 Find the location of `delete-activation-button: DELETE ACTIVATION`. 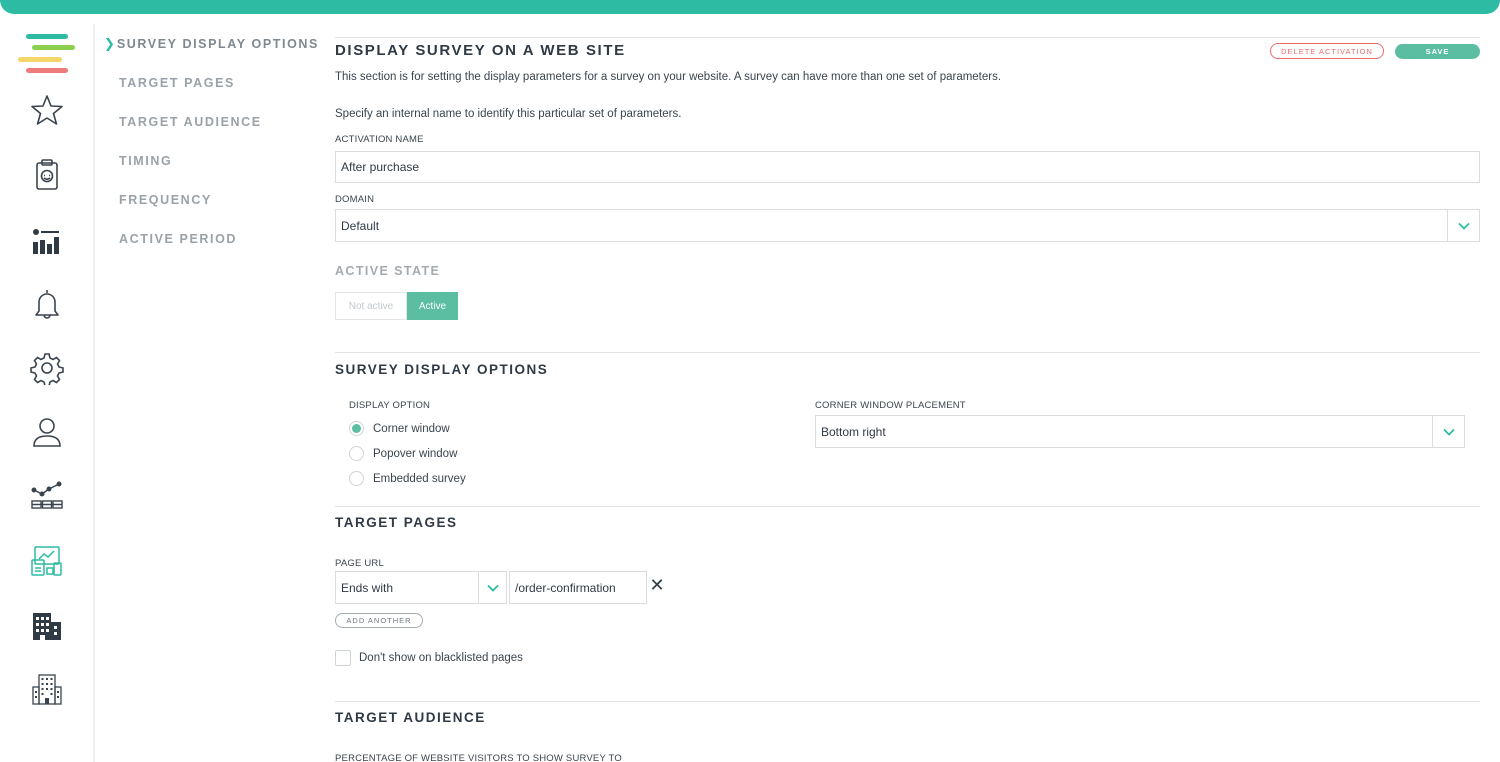

delete-activation-button: DELETE ACTIVATION is located at coordinates (1327, 51).